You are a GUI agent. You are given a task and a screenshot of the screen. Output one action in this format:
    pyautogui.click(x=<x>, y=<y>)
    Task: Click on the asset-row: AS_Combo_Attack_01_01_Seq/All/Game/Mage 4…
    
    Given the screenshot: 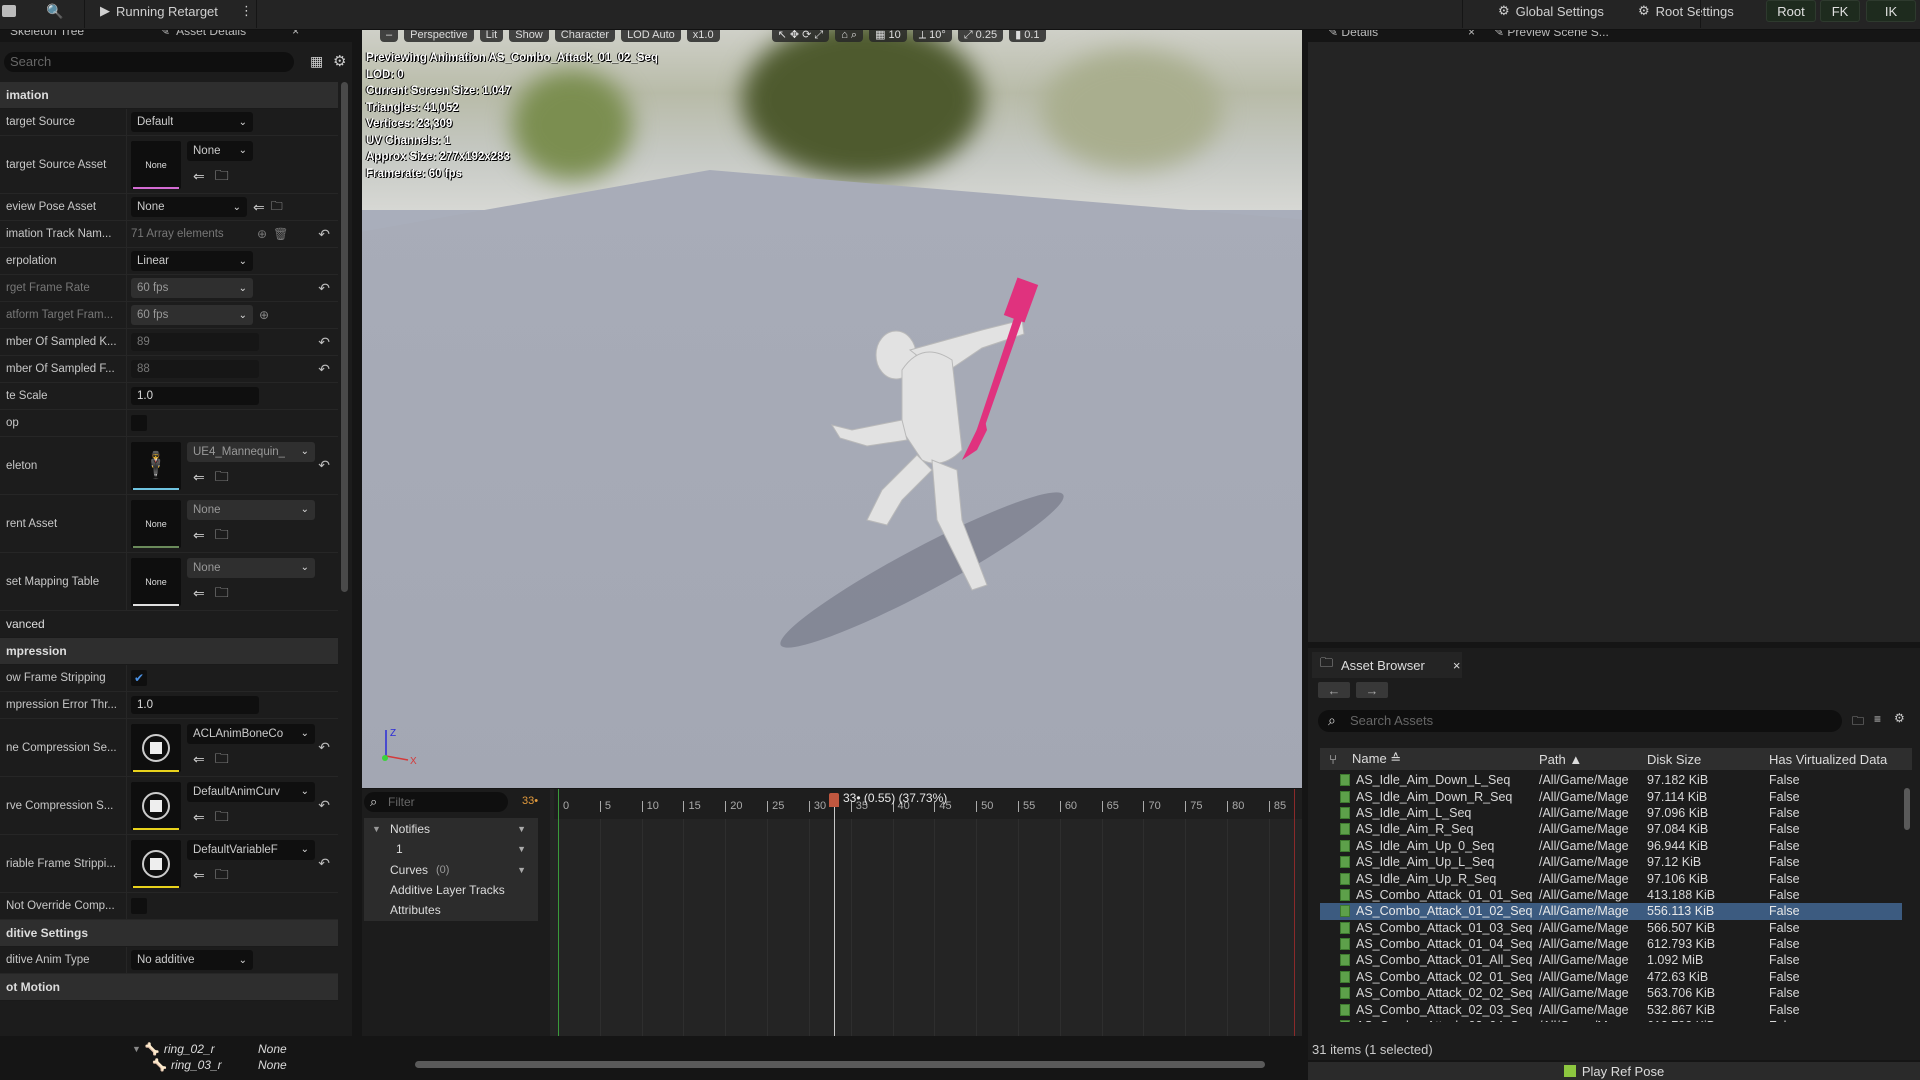 What is the action you would take?
    pyautogui.click(x=1611, y=895)
    